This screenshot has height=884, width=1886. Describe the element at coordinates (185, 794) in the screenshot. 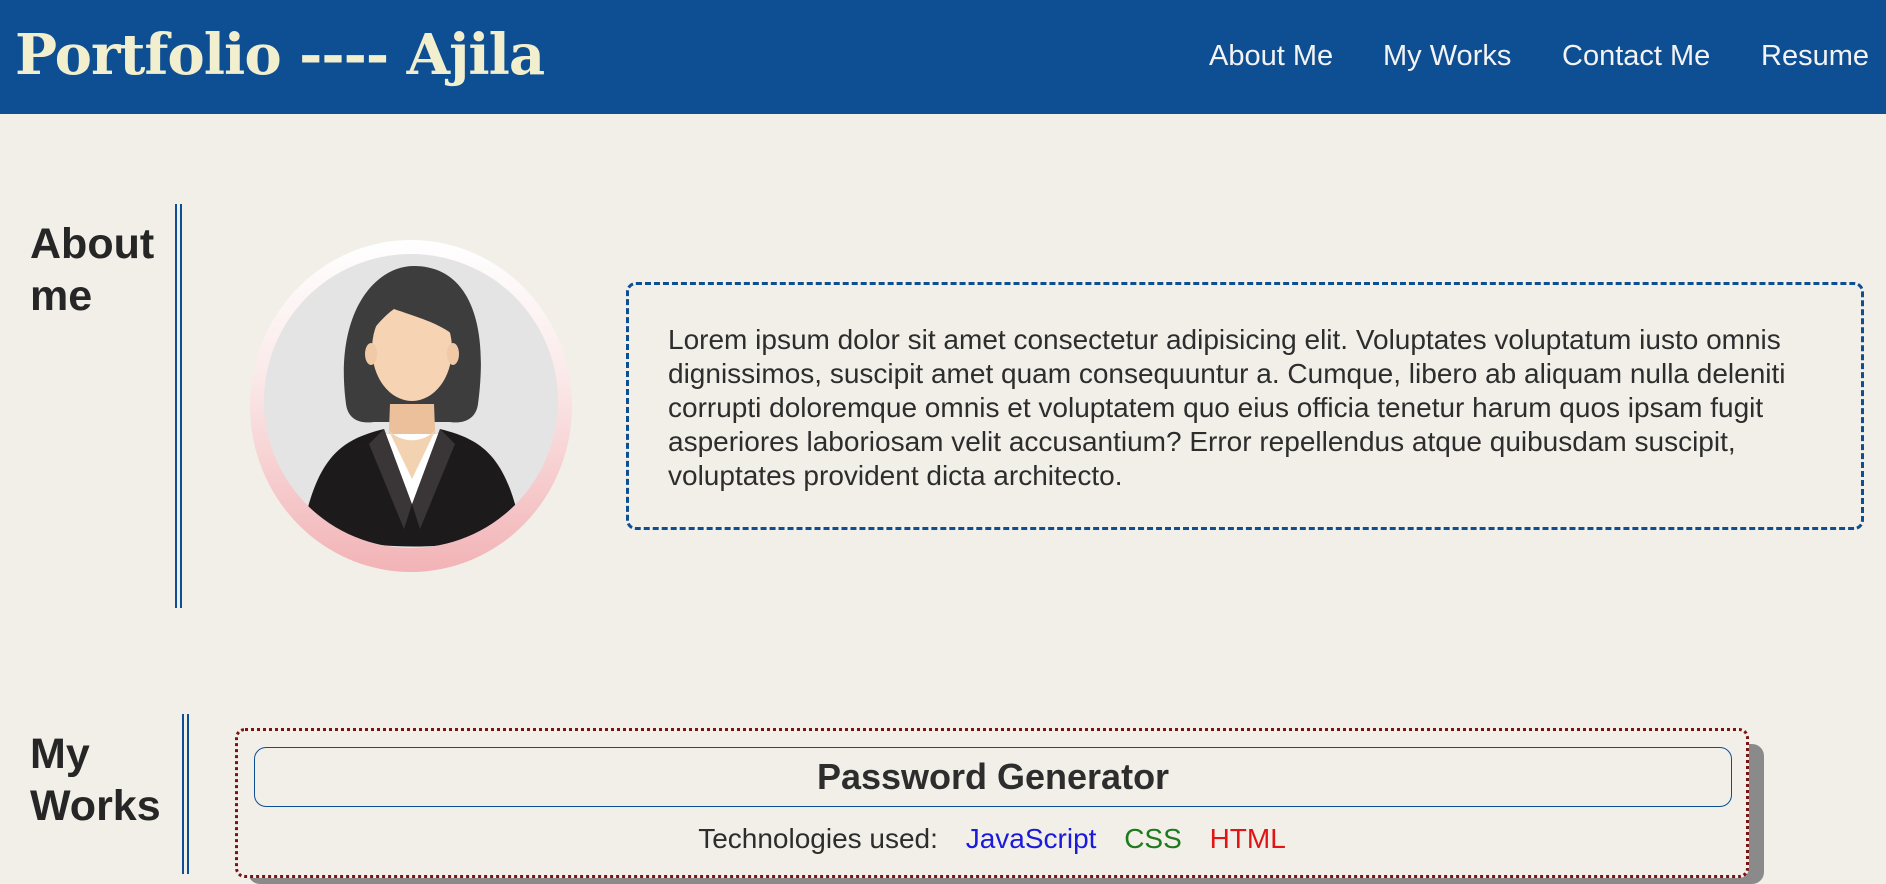

I see `works-divider` at that location.